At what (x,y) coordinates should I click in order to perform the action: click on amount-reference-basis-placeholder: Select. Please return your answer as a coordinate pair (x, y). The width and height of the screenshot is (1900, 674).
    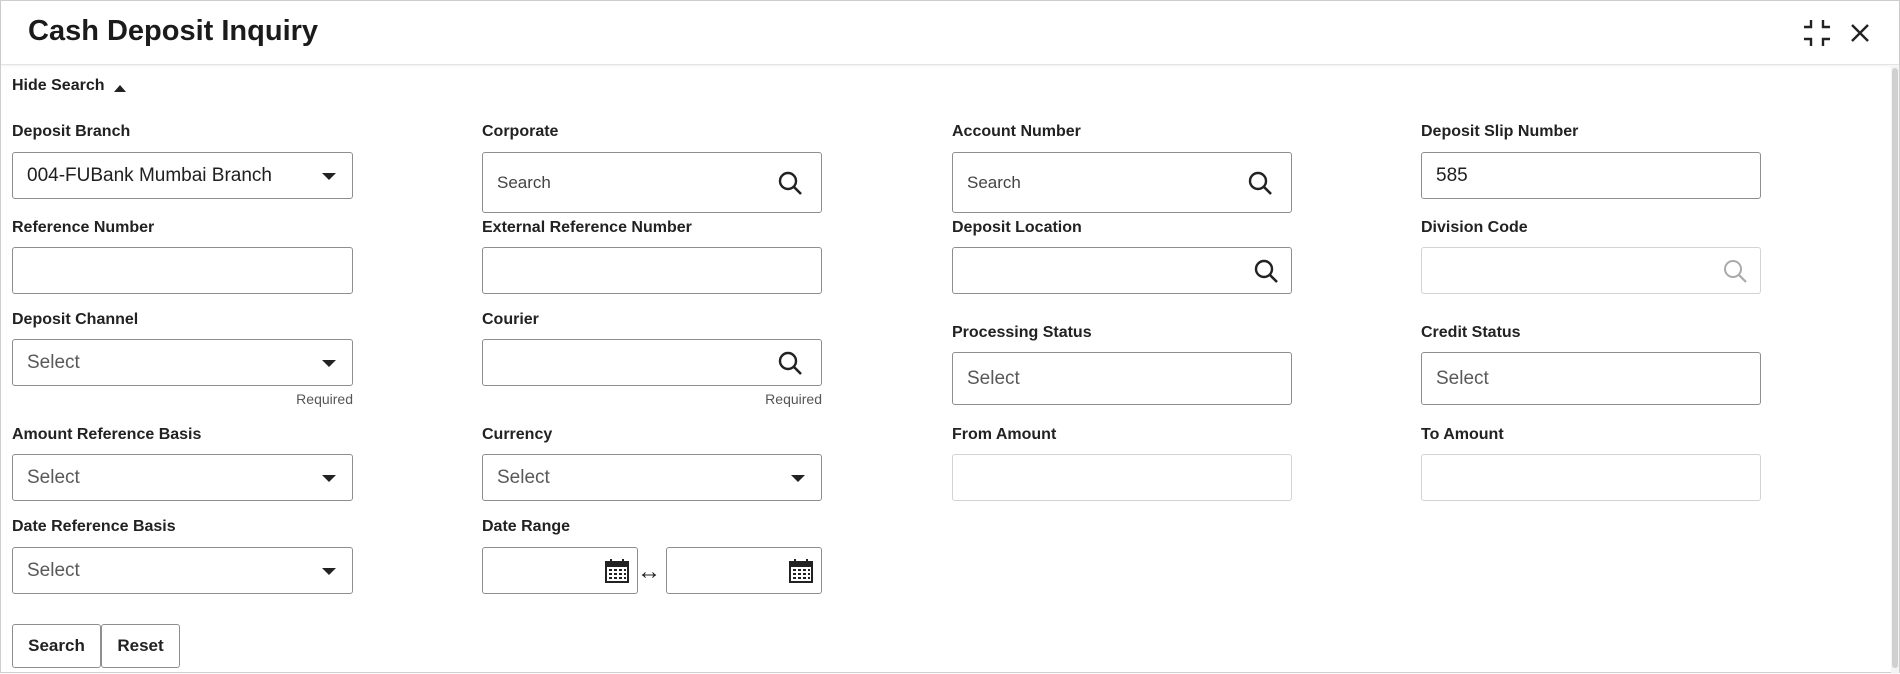
    Looking at the image, I should click on (53, 477).